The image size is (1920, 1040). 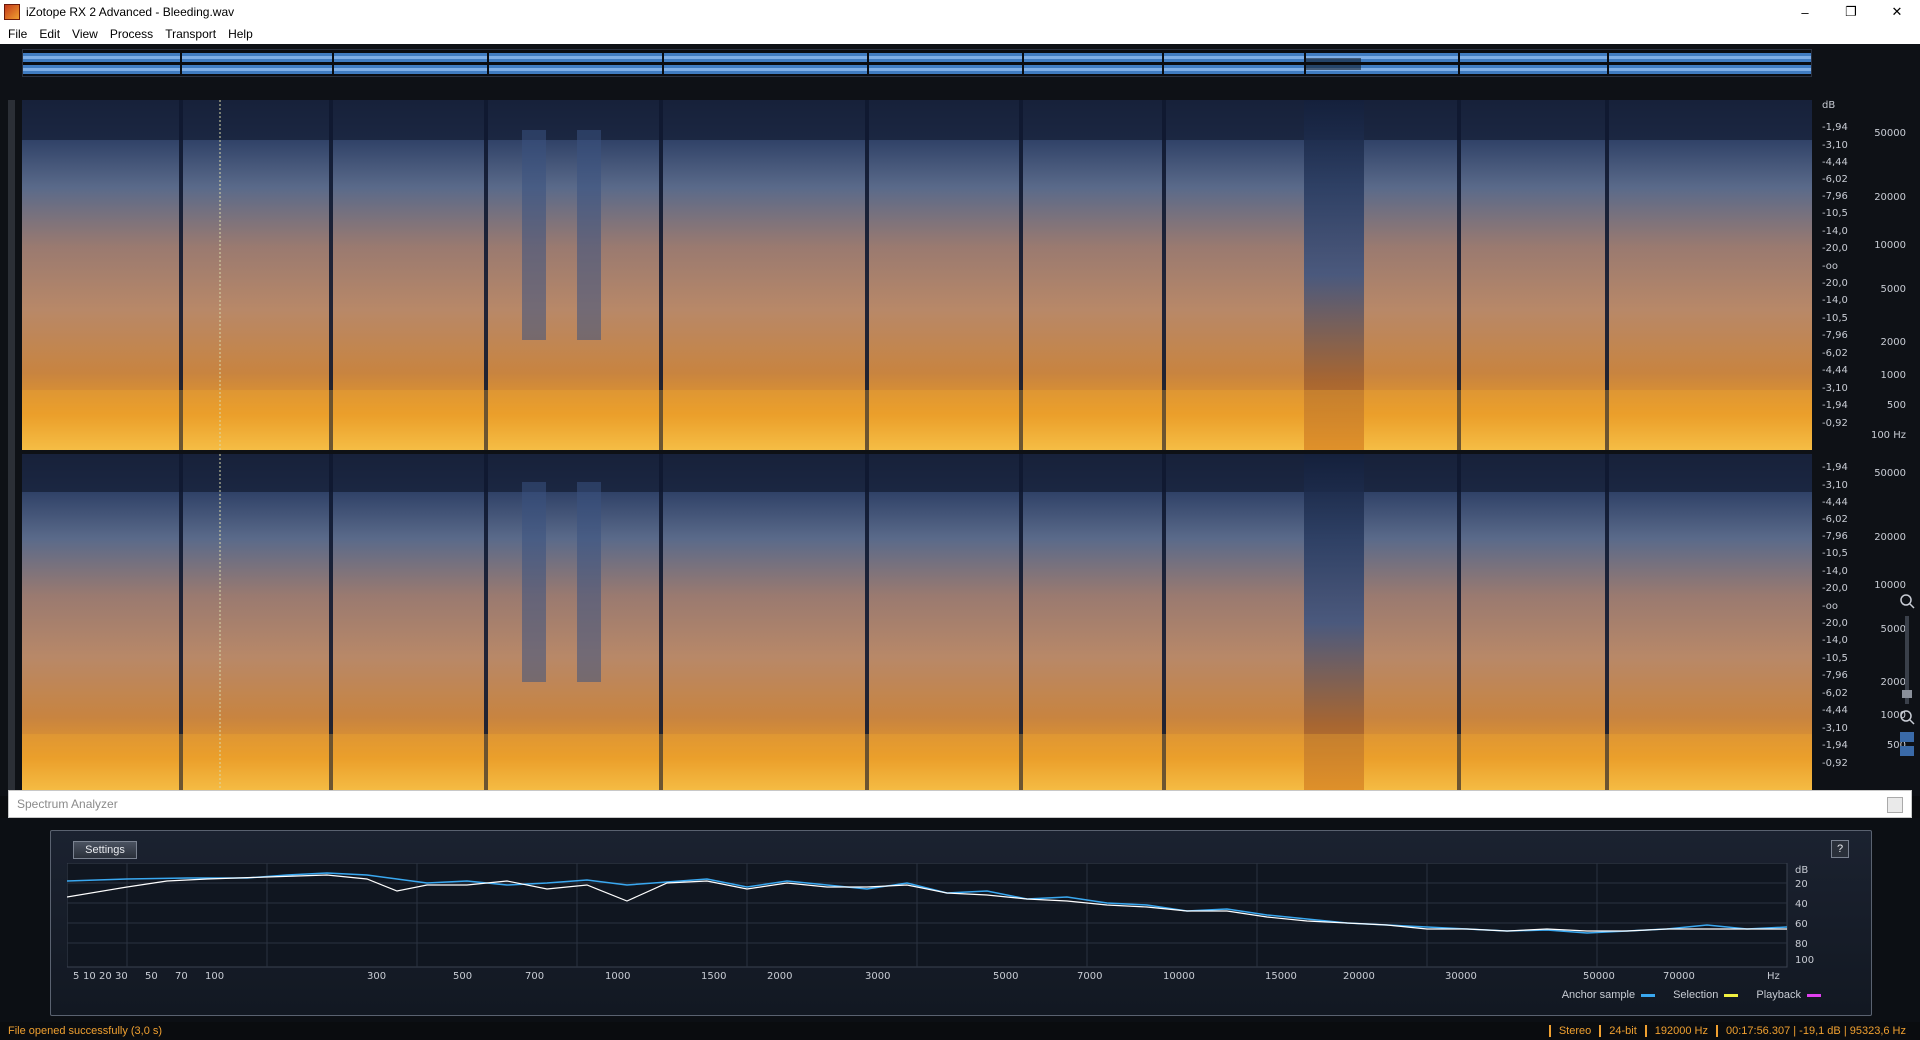 I want to click on spectrum-freq-tick: 1500, so click(x=713, y=976).